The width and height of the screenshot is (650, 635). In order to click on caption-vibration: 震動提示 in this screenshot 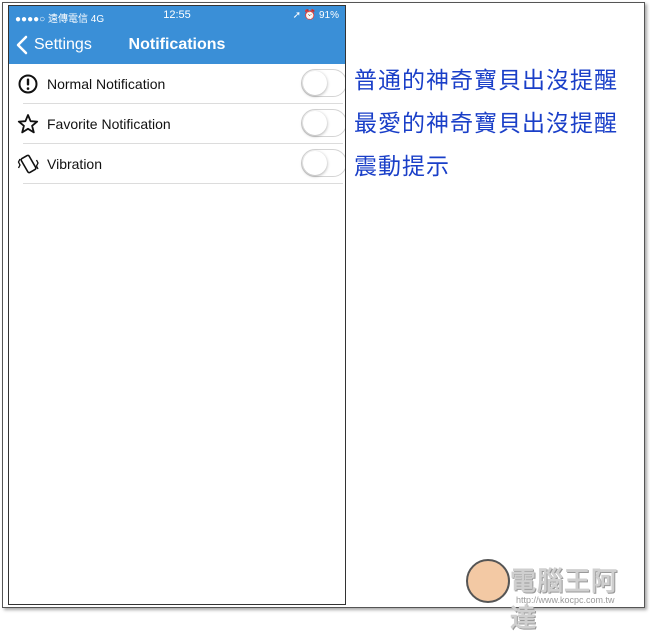, I will do `click(402, 167)`.